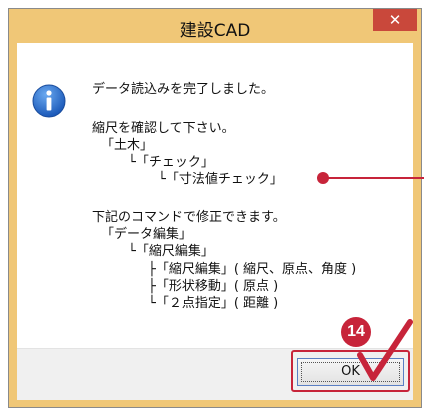 The height and width of the screenshot is (410, 424). Describe the element at coordinates (350, 371) in the screenshot. I see `highlight-frame` at that location.